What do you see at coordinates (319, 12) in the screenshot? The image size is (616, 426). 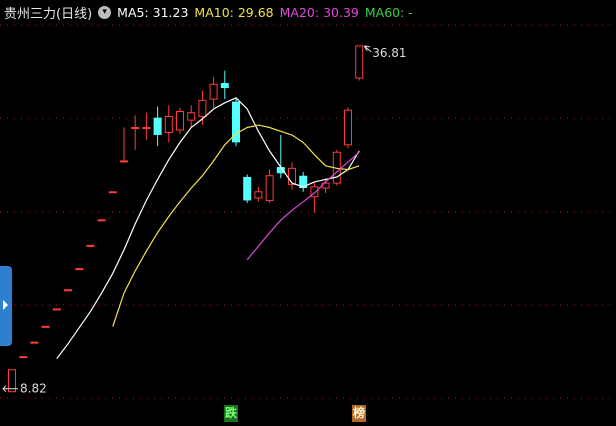 I see `ma20-label: MA20: 30.39` at bounding box center [319, 12].